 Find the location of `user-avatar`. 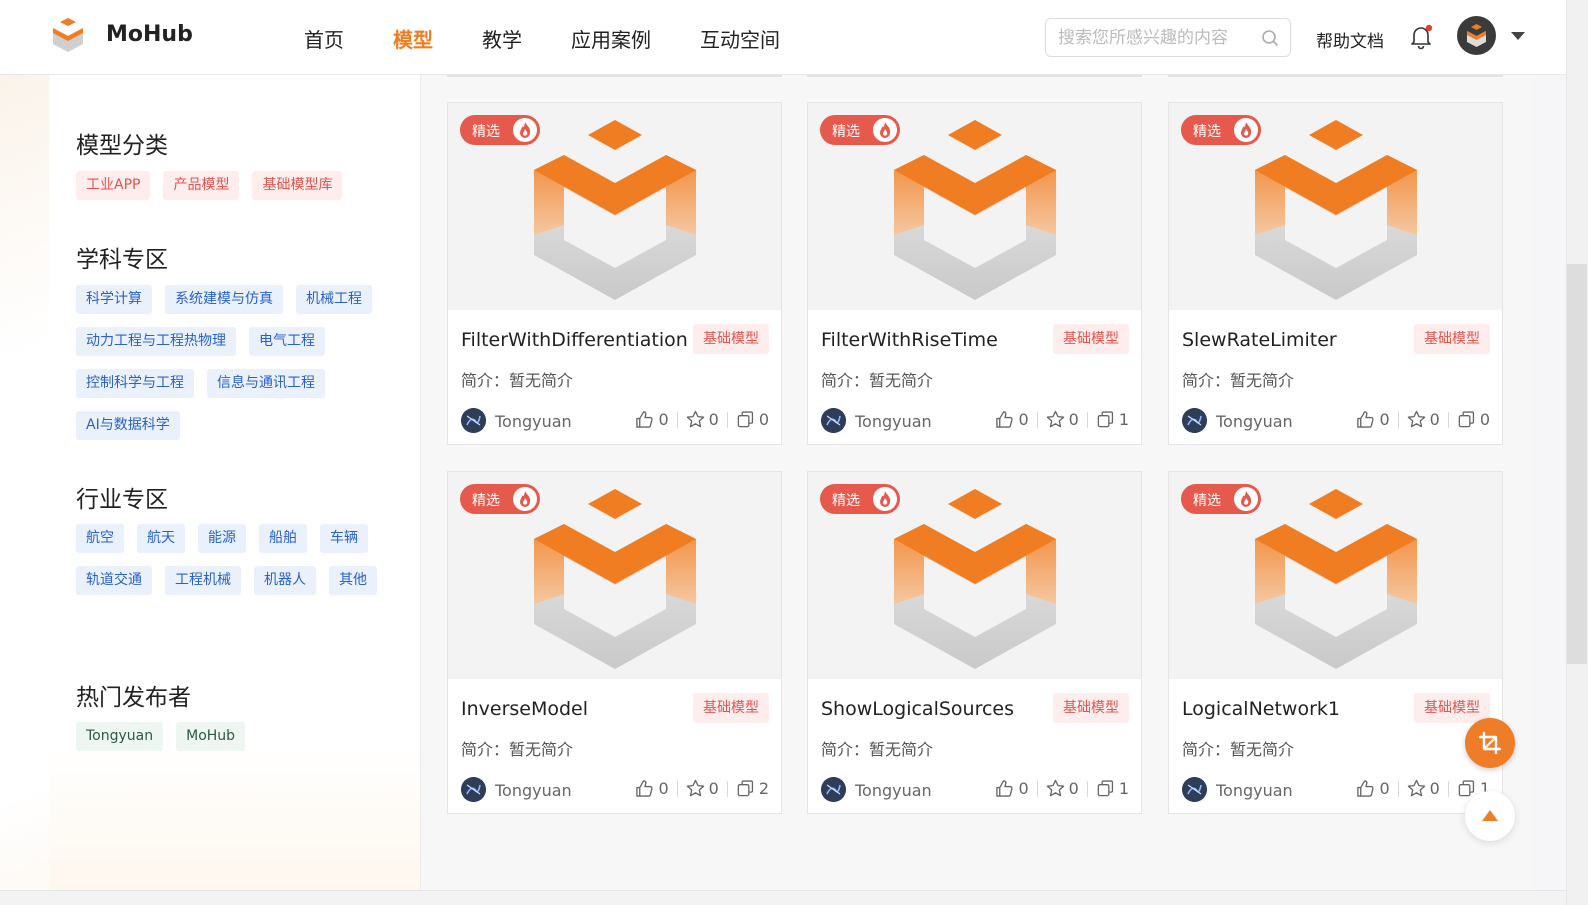

user-avatar is located at coordinates (1476, 35).